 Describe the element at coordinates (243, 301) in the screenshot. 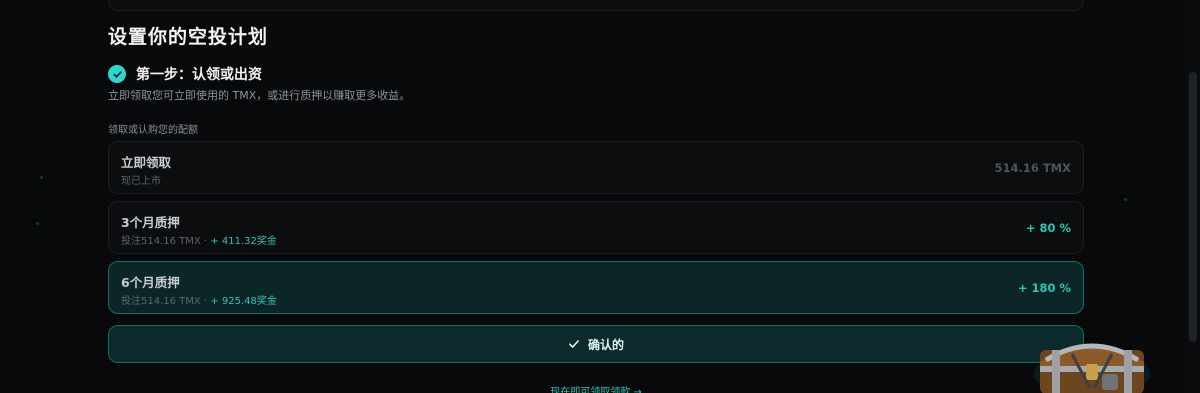

I see `option-bonus: + 925.48奖金` at that location.